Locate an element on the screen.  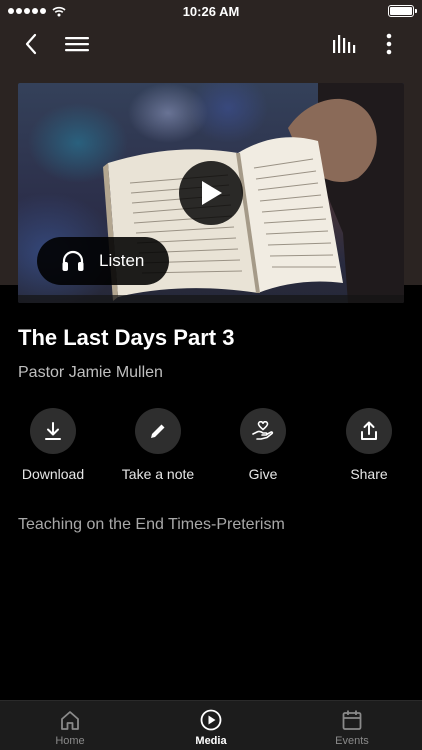
headphones-icon is located at coordinates (73, 260).